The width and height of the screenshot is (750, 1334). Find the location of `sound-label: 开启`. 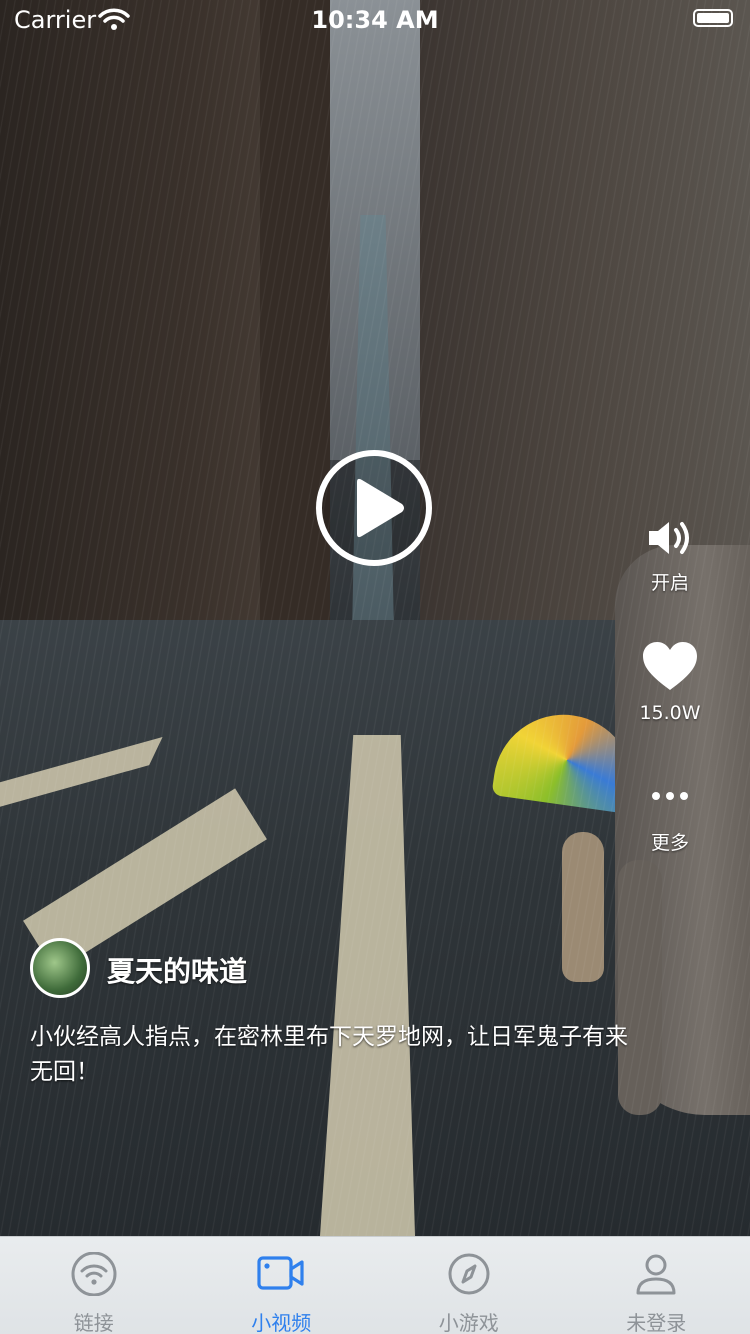

sound-label: 开启 is located at coordinates (669, 583).